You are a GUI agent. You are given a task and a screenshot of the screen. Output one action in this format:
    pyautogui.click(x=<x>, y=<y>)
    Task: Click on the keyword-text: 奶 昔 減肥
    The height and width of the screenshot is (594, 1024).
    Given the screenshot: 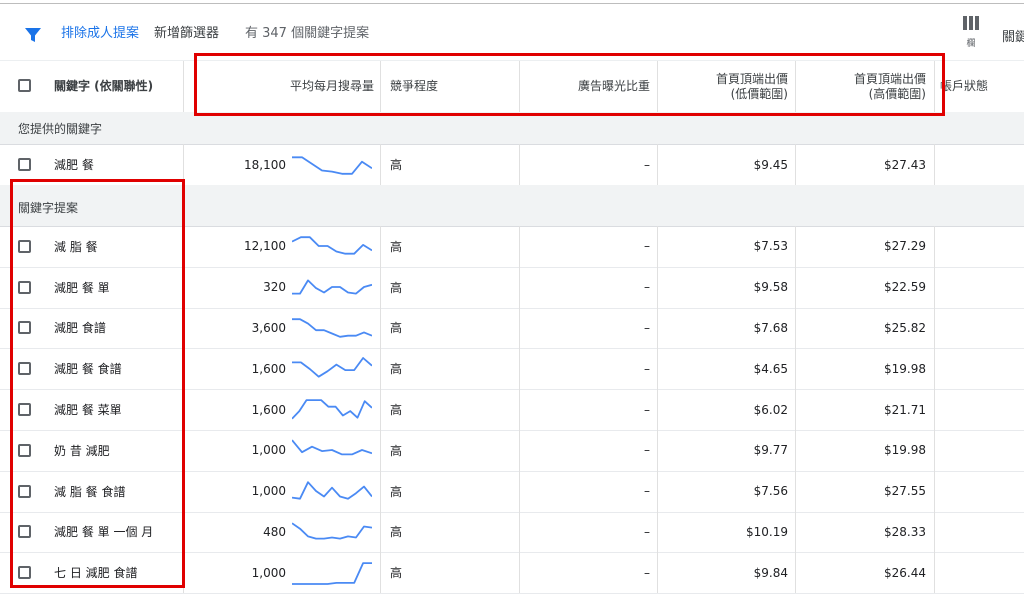 What is the action you would take?
    pyautogui.click(x=82, y=450)
    